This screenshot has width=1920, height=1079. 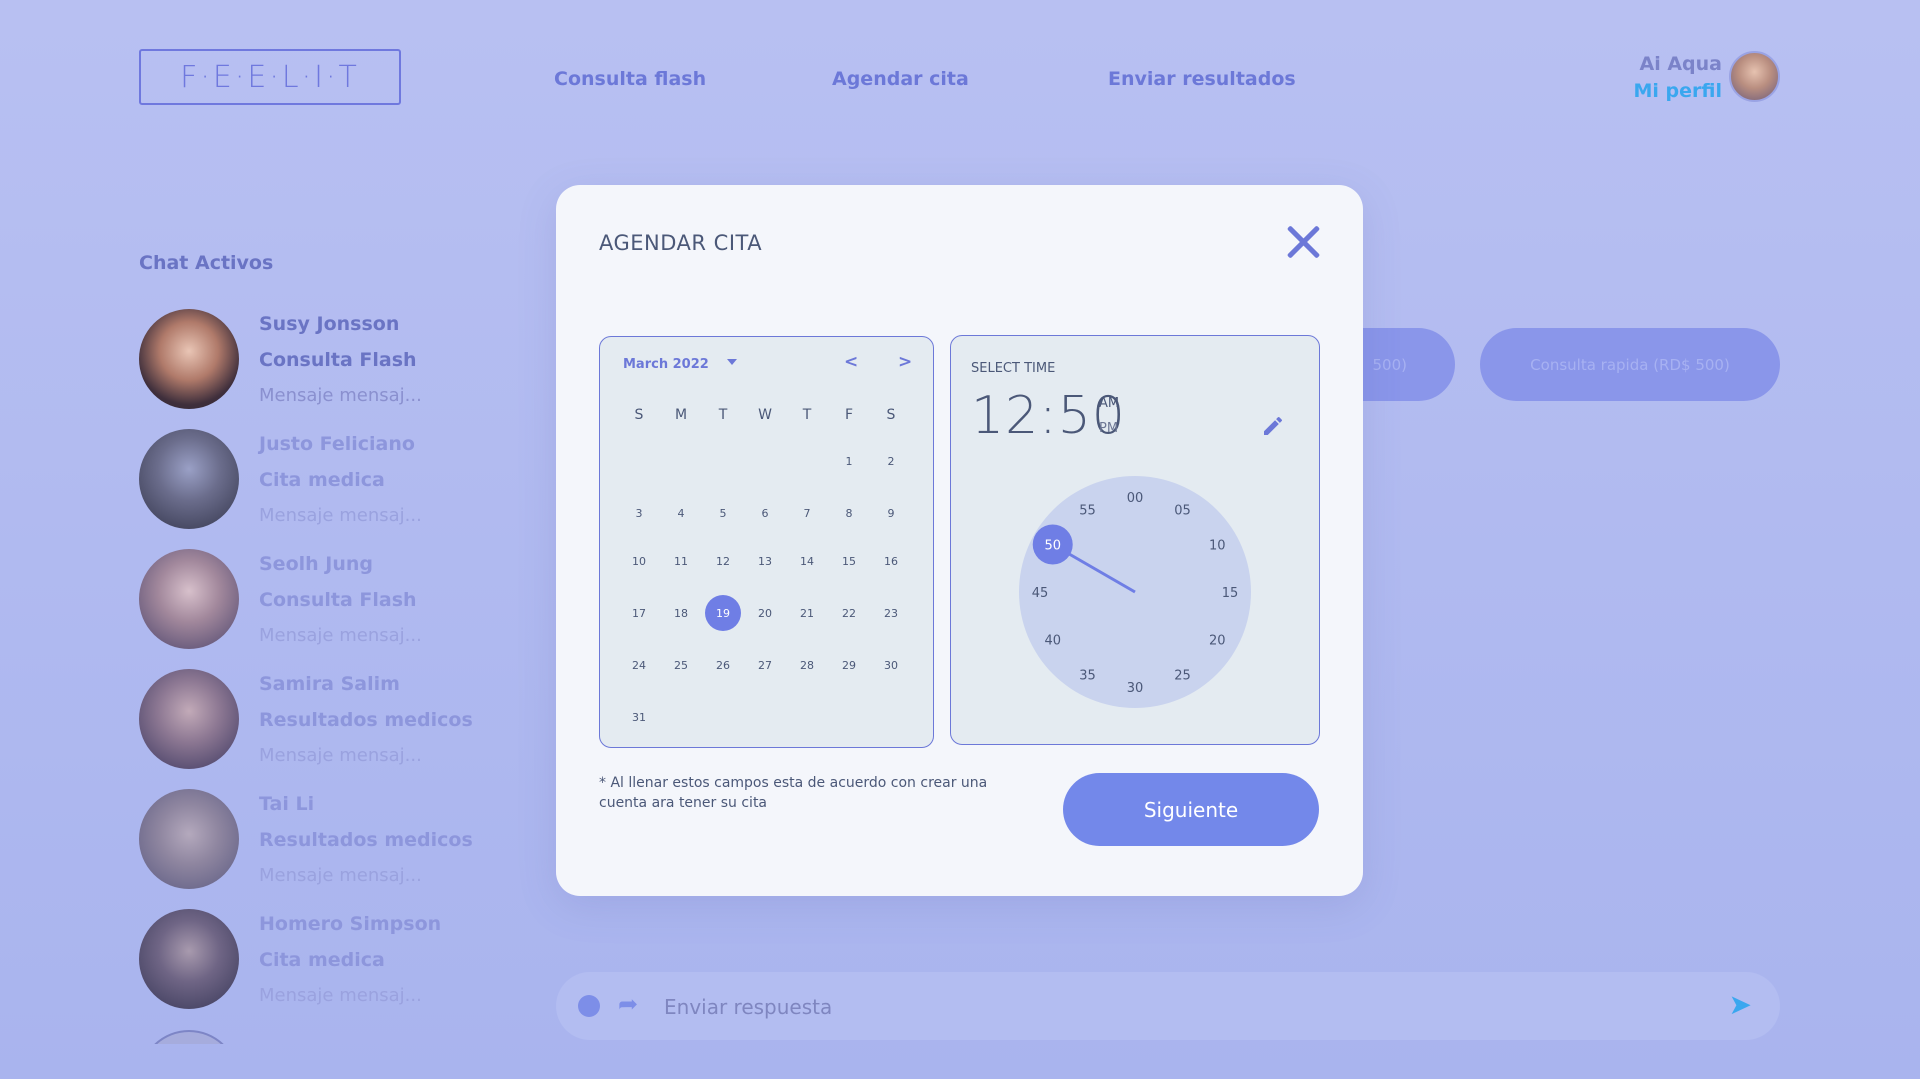 What do you see at coordinates (732, 362) in the screenshot?
I see `chevron-down-icon` at bounding box center [732, 362].